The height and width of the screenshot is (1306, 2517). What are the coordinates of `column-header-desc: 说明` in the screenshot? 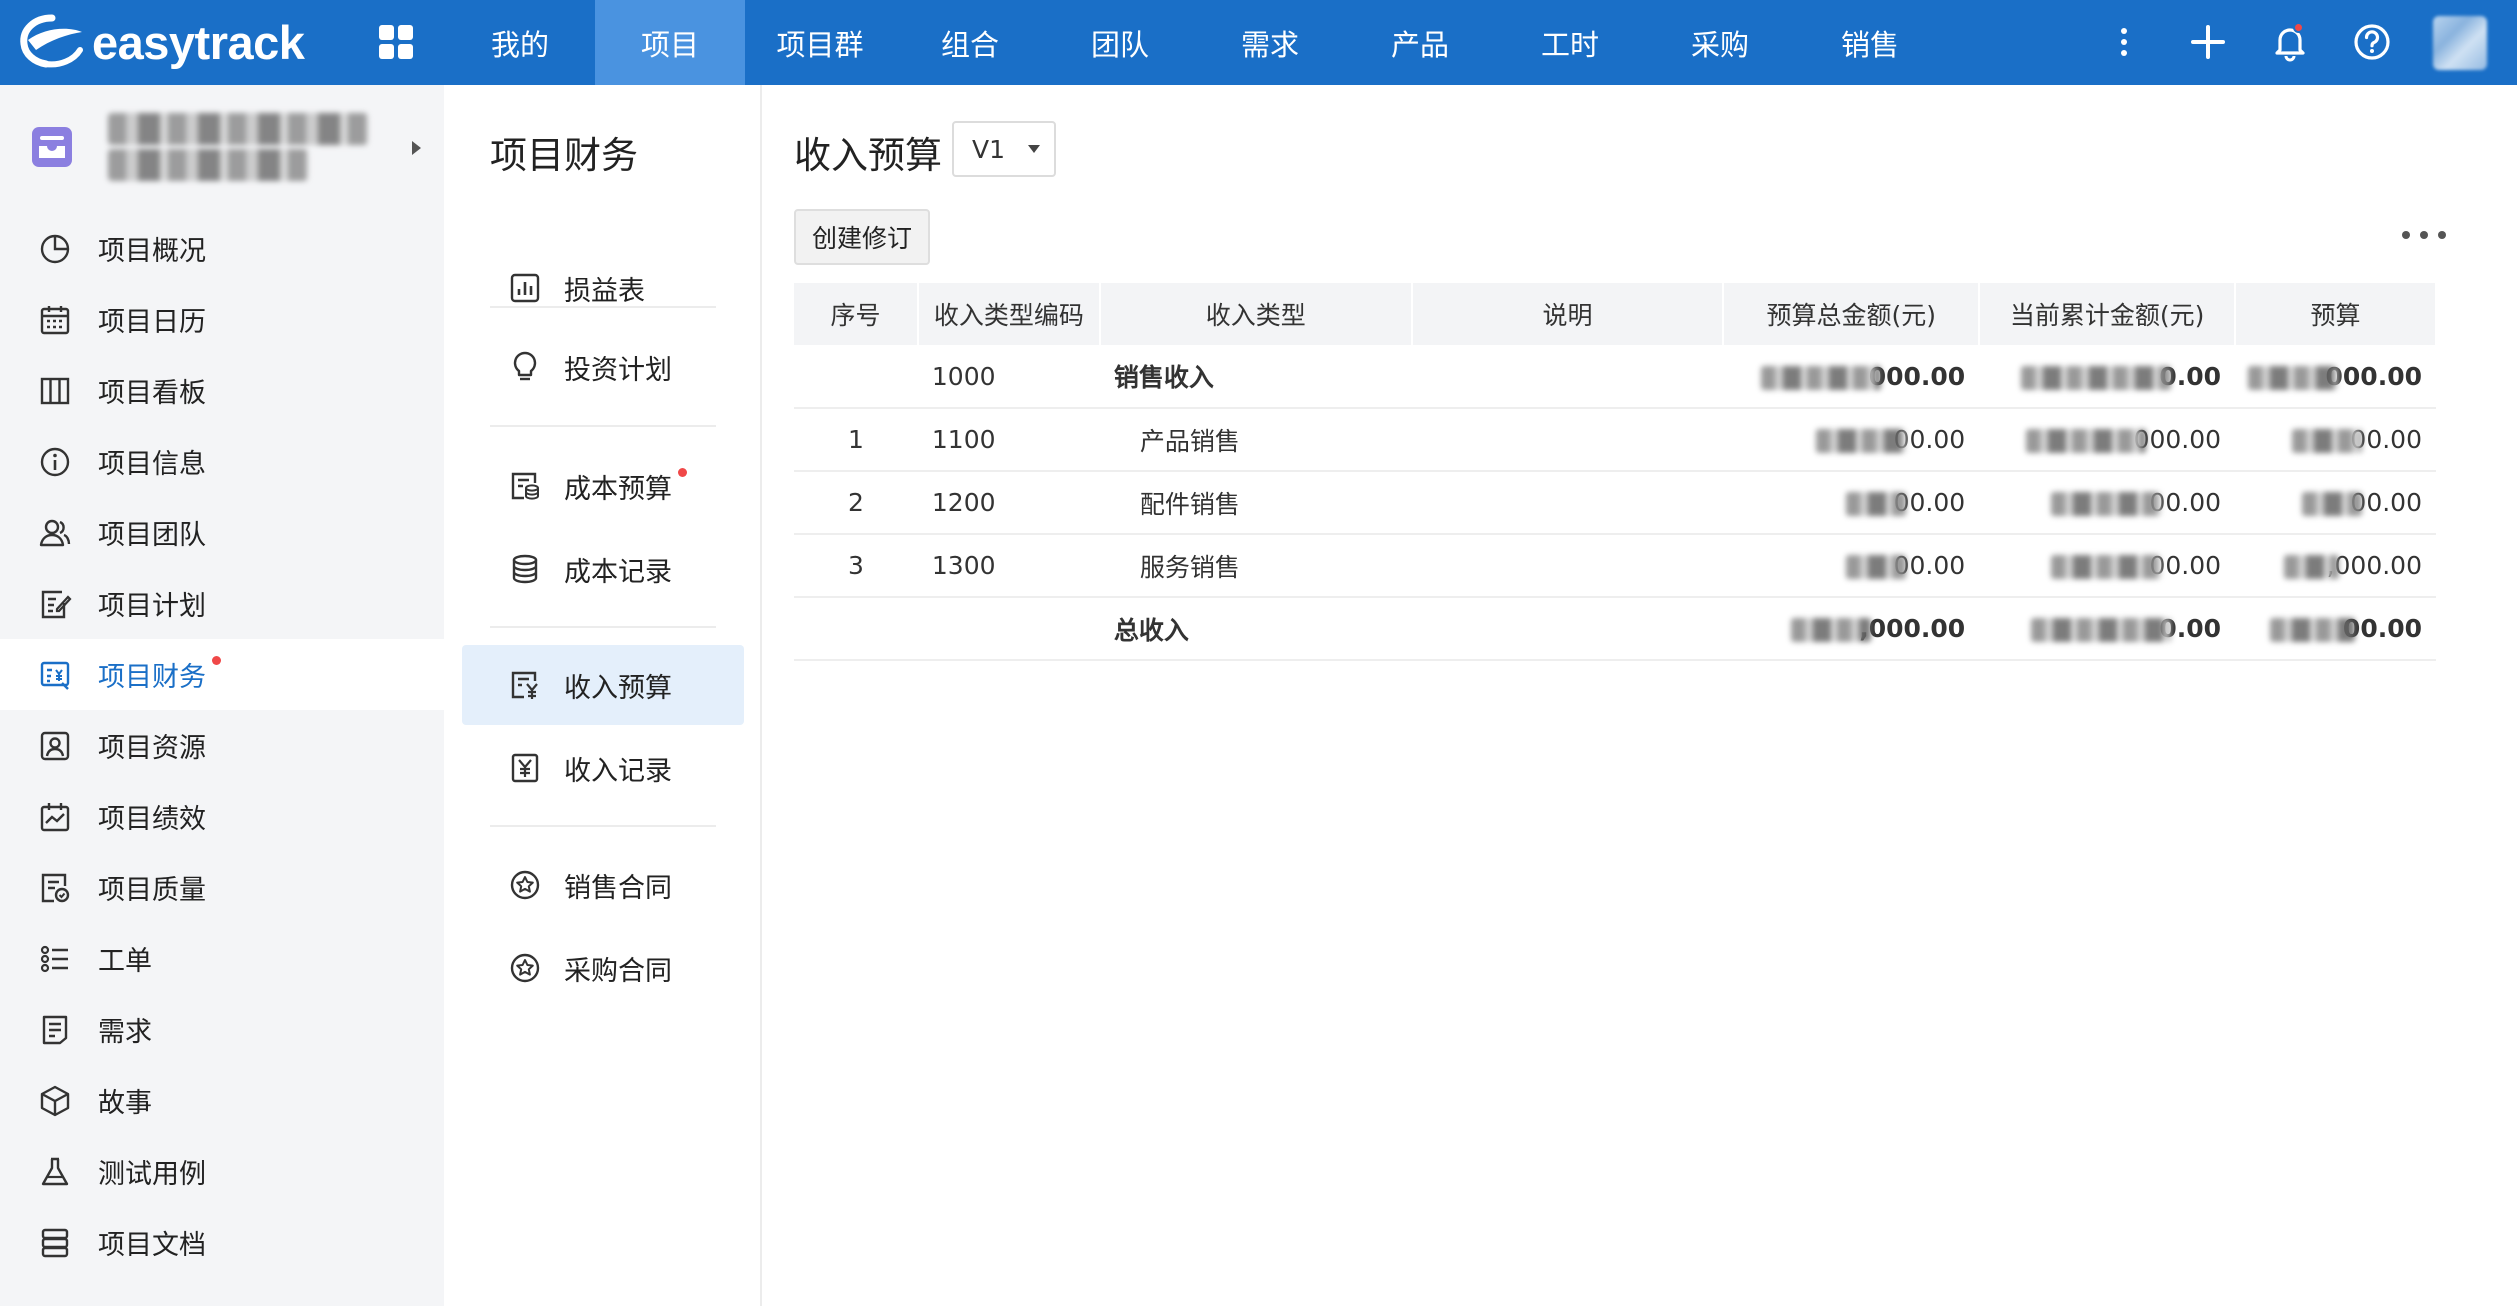 It's located at (1568, 314).